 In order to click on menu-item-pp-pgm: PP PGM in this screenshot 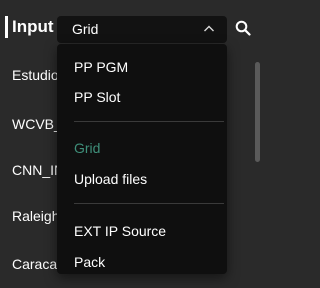, I will do `click(101, 67)`.